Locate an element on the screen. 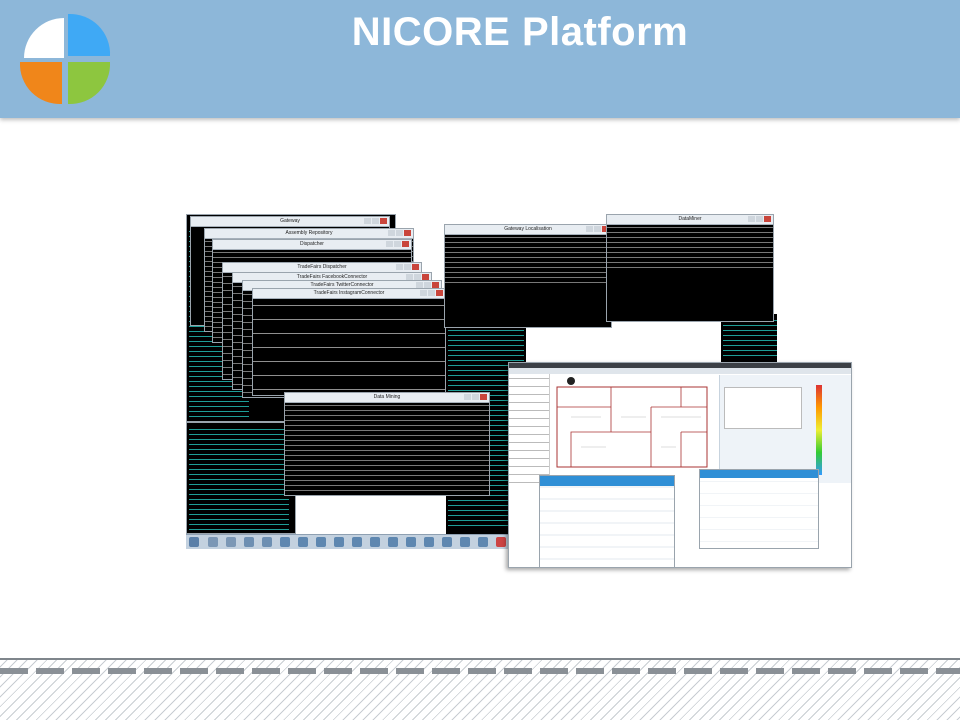  start-icon is located at coordinates (194, 542).